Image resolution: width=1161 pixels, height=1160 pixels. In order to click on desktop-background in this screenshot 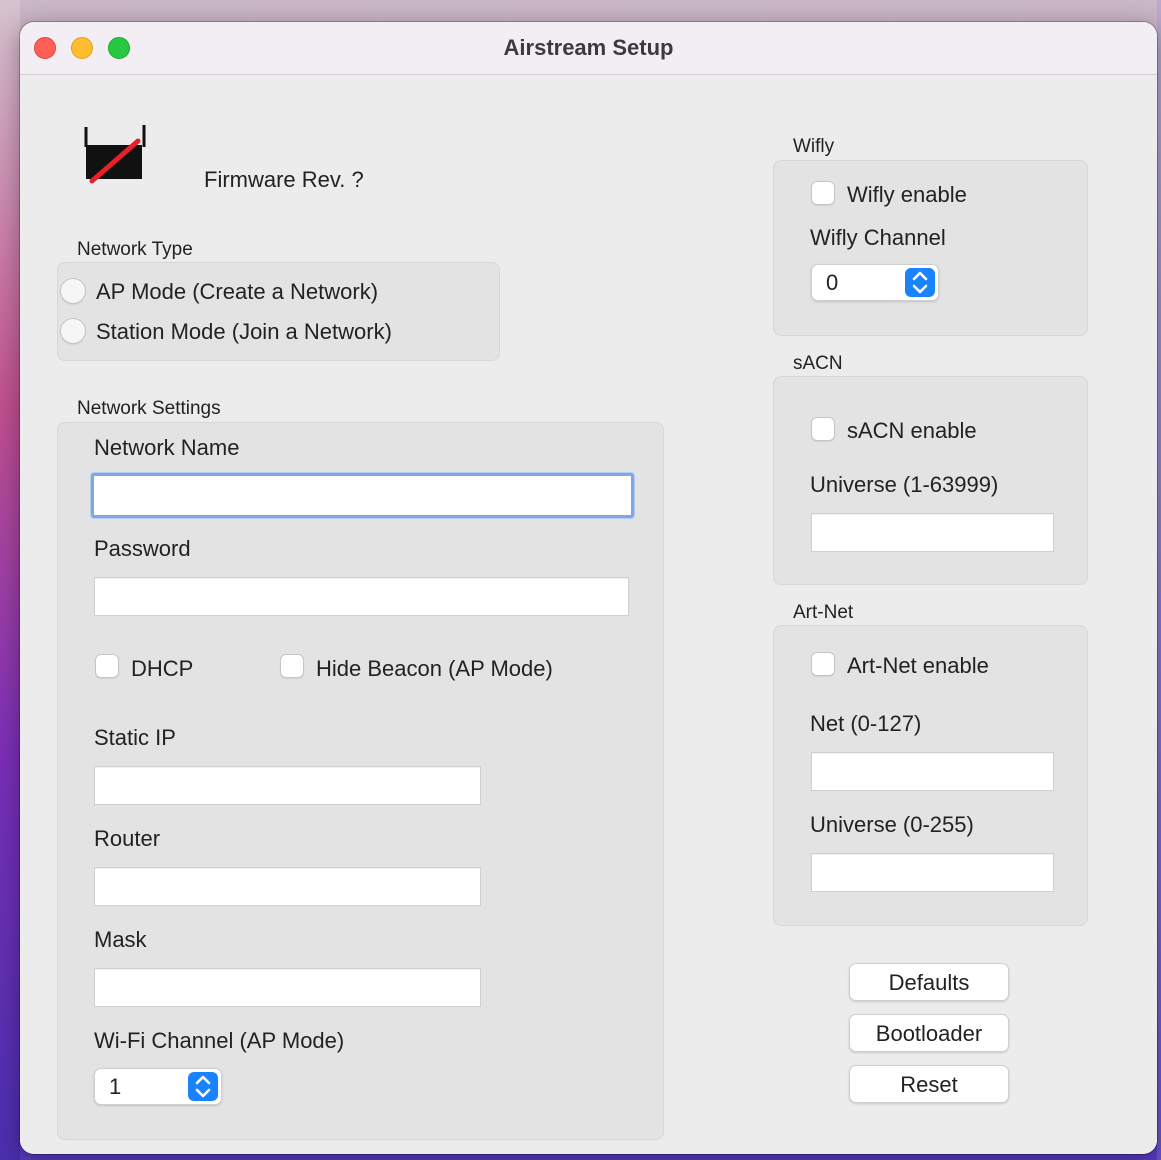, I will do `click(10, 580)`.